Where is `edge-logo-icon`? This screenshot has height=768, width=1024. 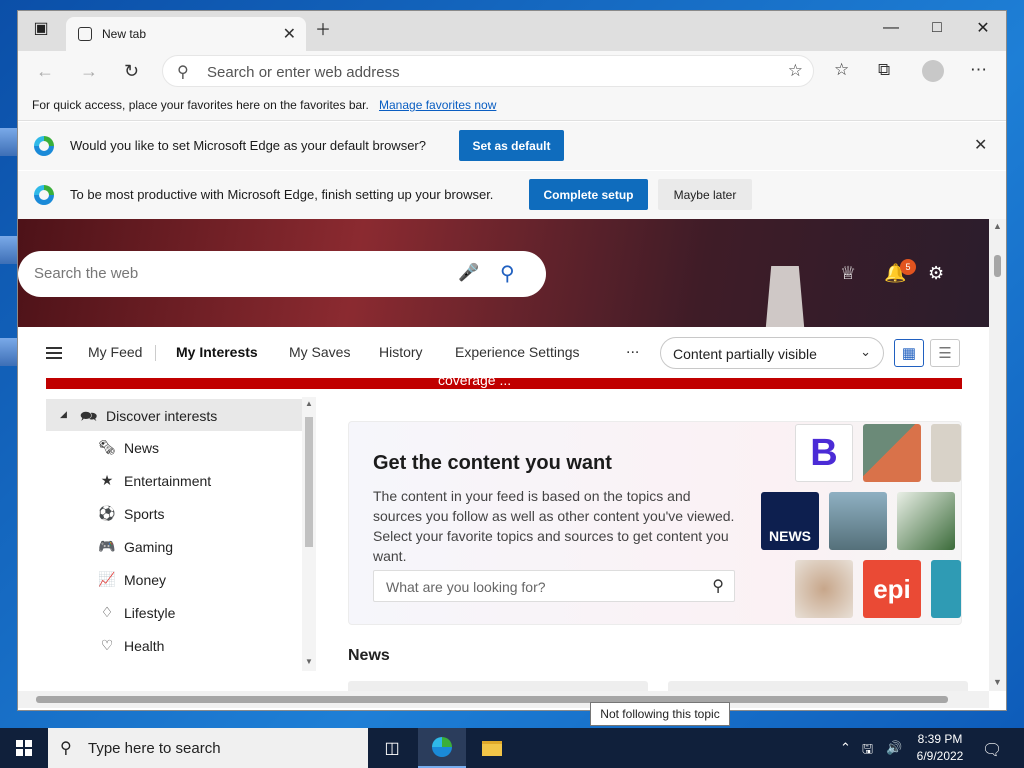
edge-logo-icon is located at coordinates (44, 195).